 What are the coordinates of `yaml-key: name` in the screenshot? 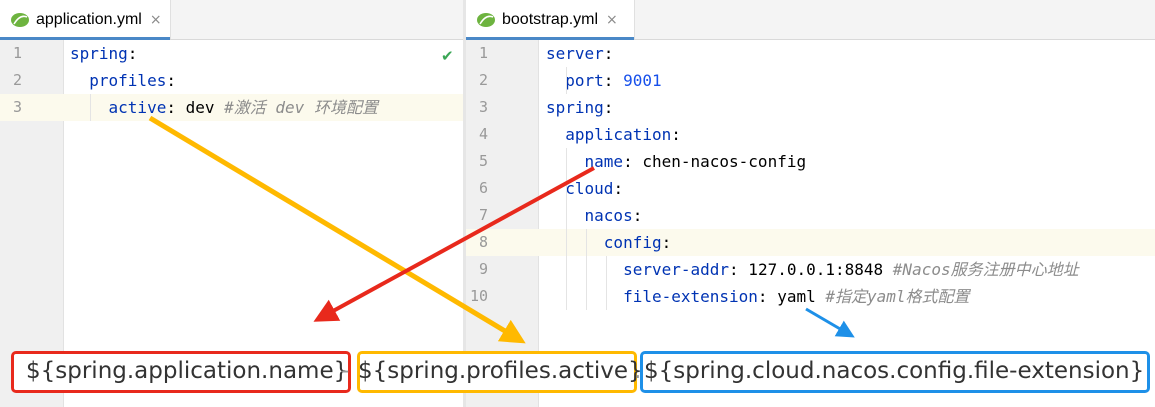 It's located at (604, 161).